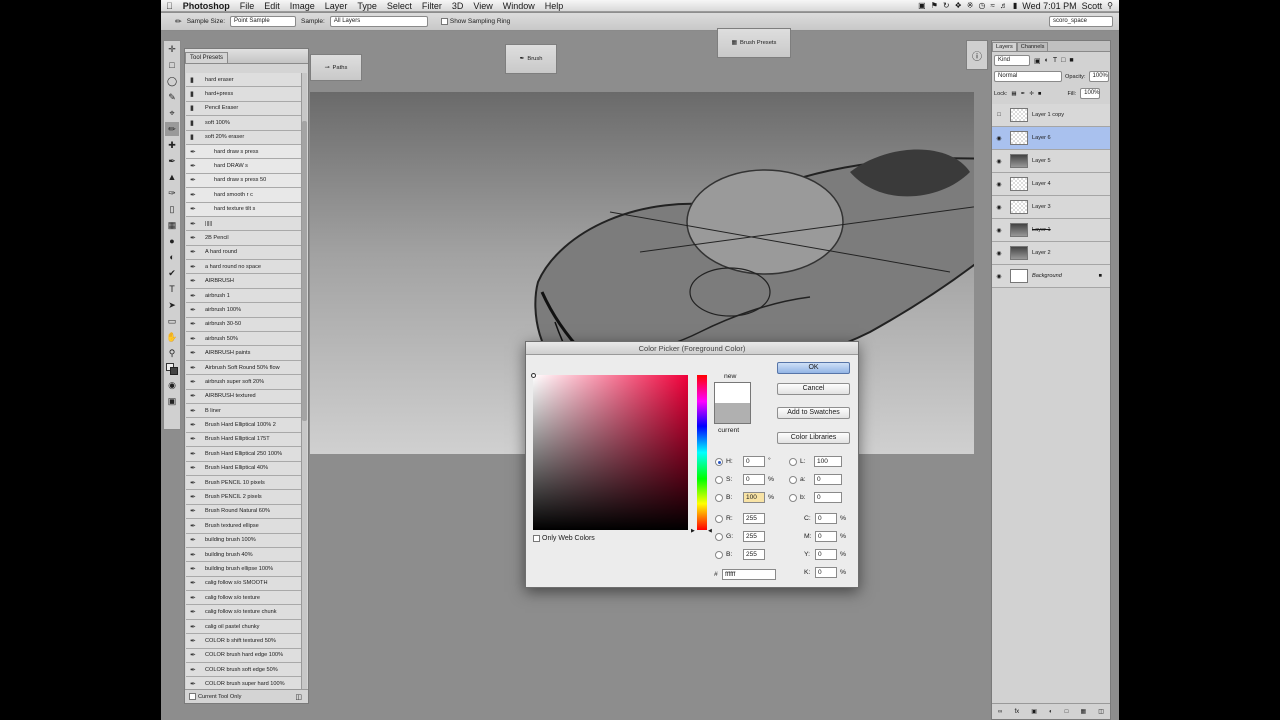 This screenshot has height=720, width=1280. What do you see at coordinates (702, 452) in the screenshot?
I see `hue-slider` at bounding box center [702, 452].